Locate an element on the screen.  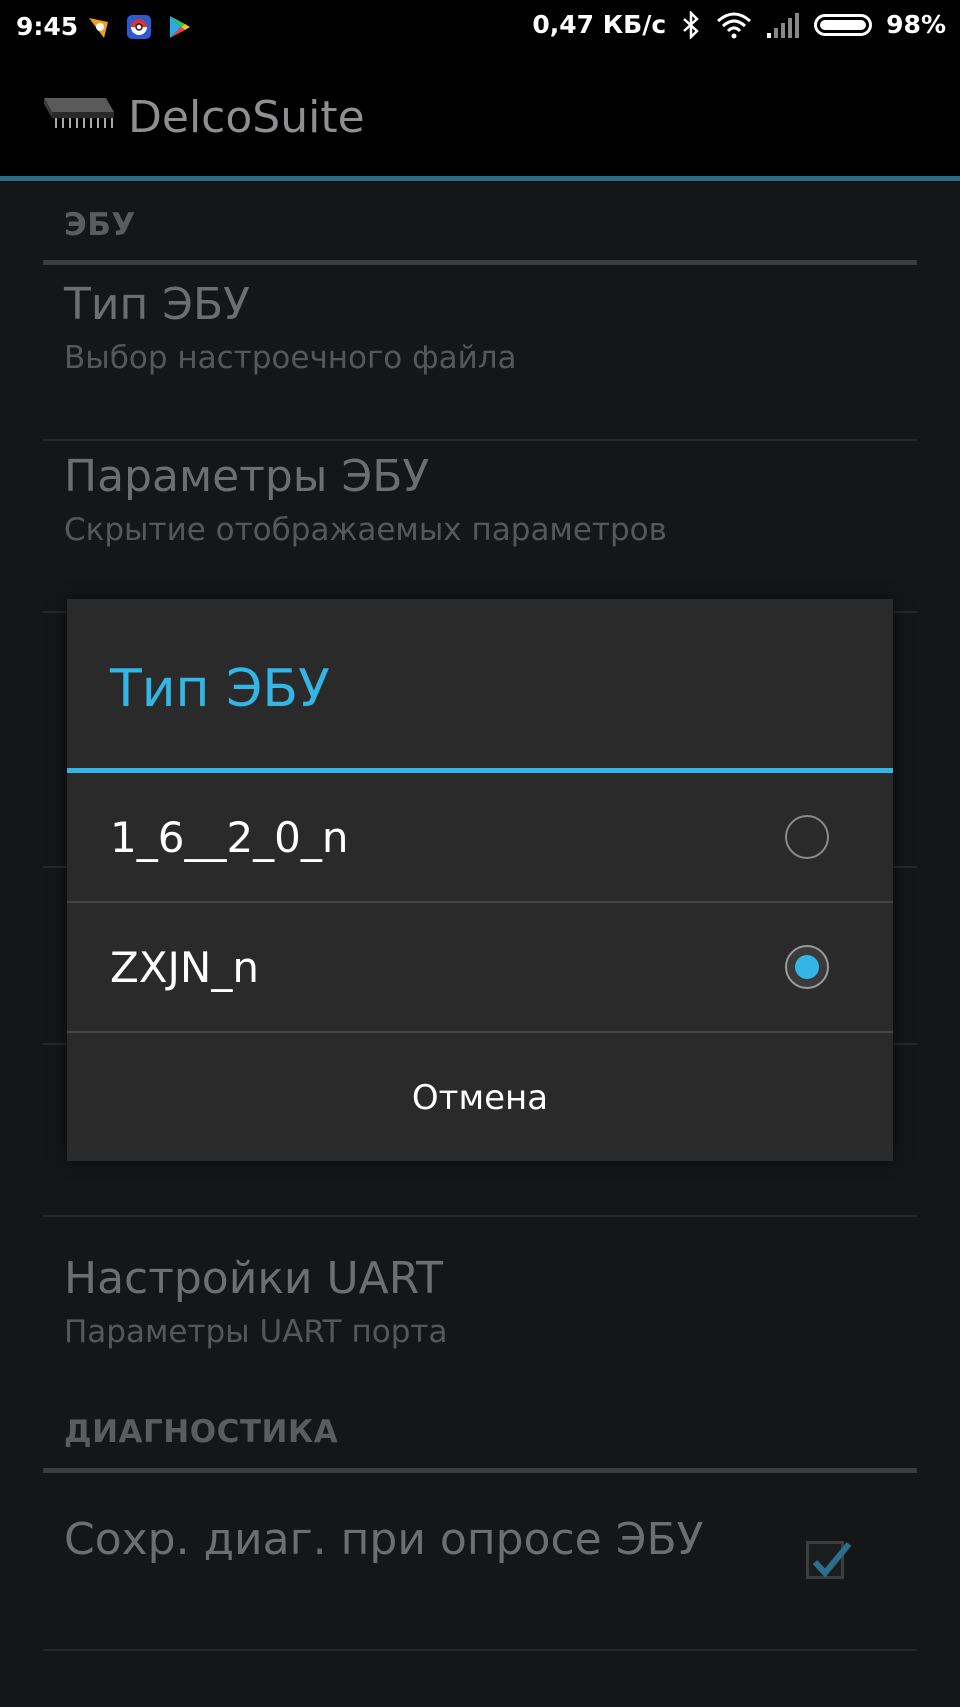
pref-ecu-params-summary: Скрытие отображаемых параметров is located at coordinates (365, 530).